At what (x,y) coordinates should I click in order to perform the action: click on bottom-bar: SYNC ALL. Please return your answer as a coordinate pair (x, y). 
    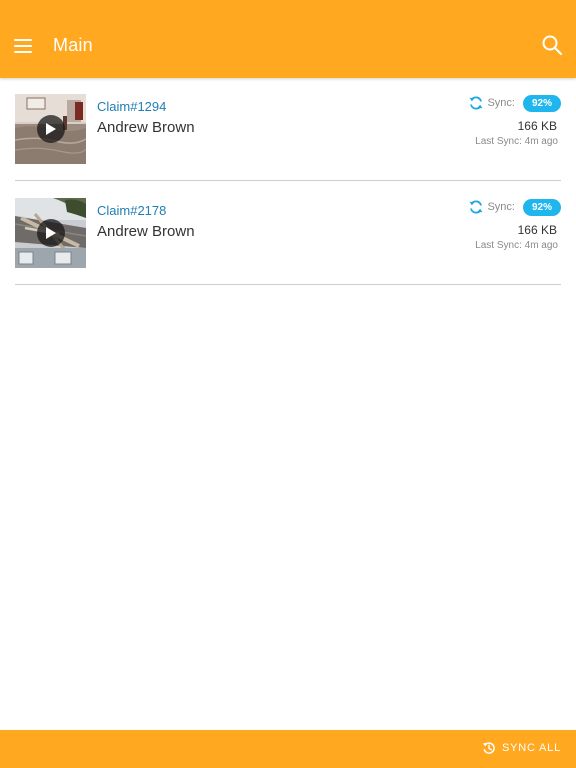
    Looking at the image, I should click on (288, 749).